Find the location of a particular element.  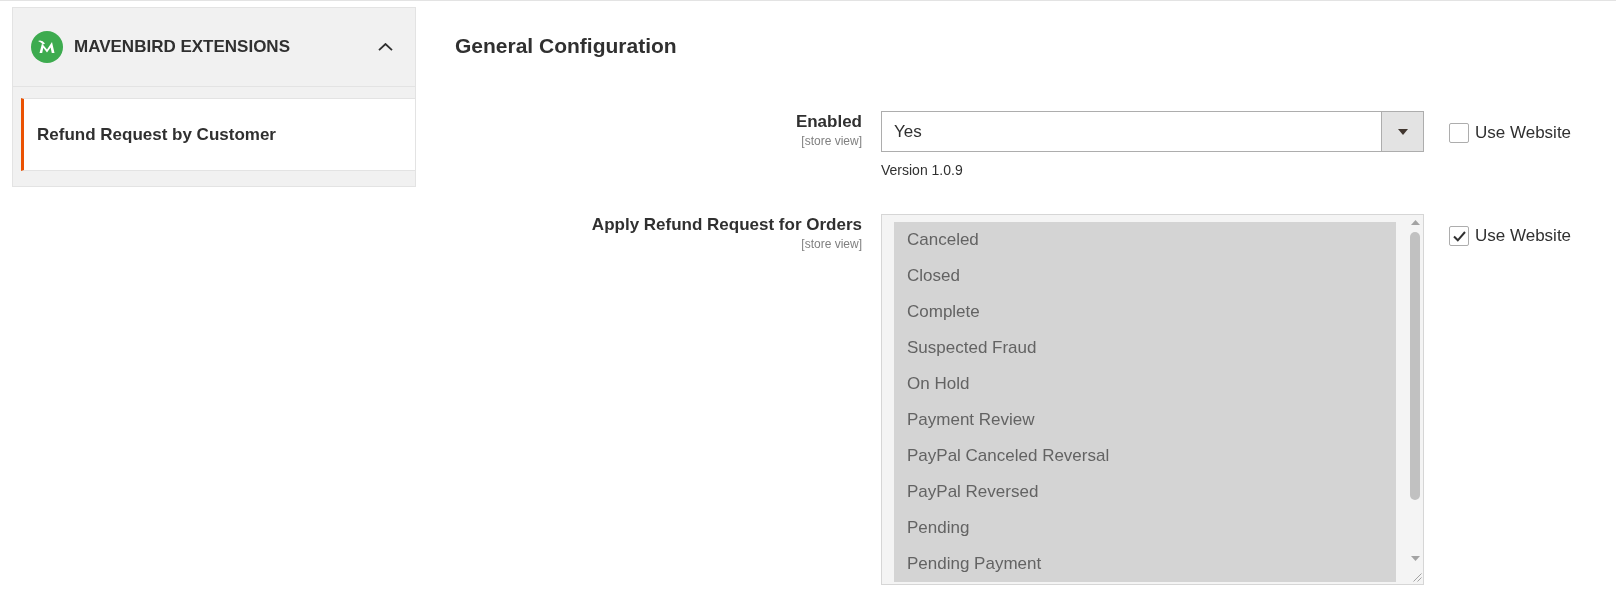

chevron-up-icon is located at coordinates (385, 47).